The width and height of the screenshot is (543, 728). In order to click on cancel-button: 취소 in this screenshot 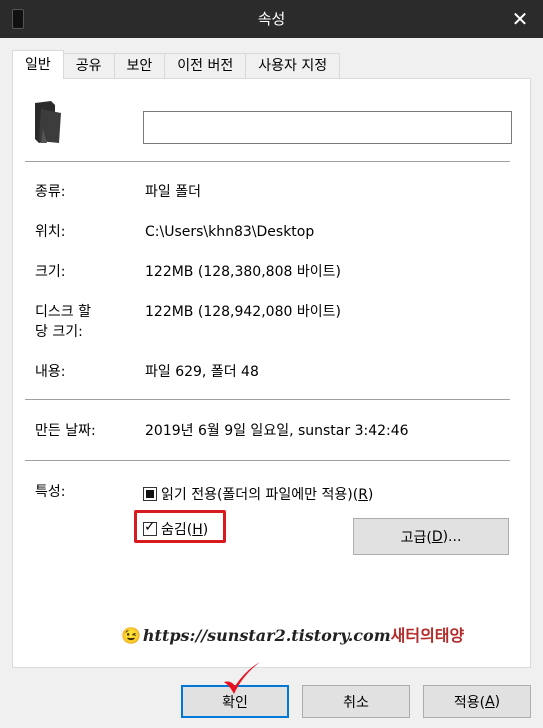, I will do `click(356, 701)`.